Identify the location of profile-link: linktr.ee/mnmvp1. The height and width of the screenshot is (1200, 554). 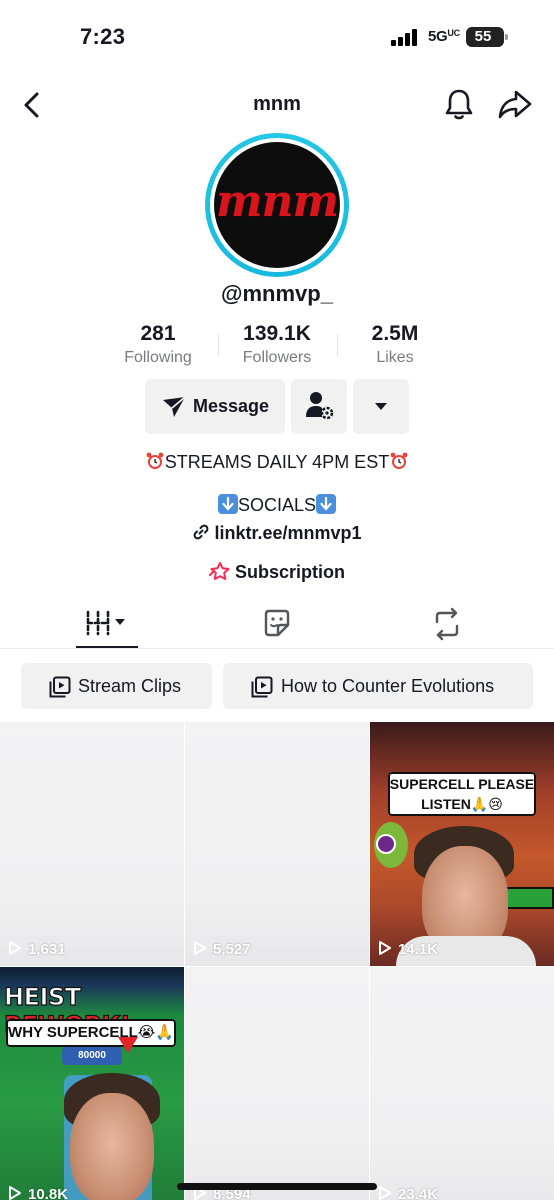
(277, 533).